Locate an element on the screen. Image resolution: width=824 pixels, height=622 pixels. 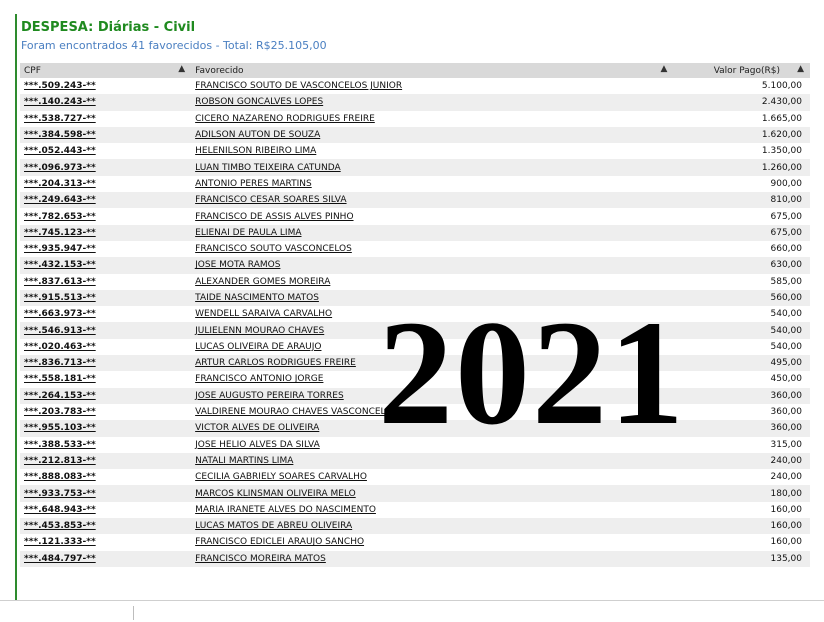
beneficiary-link: FRANCISCO ANTONIO JORGE is located at coordinates (259, 379).